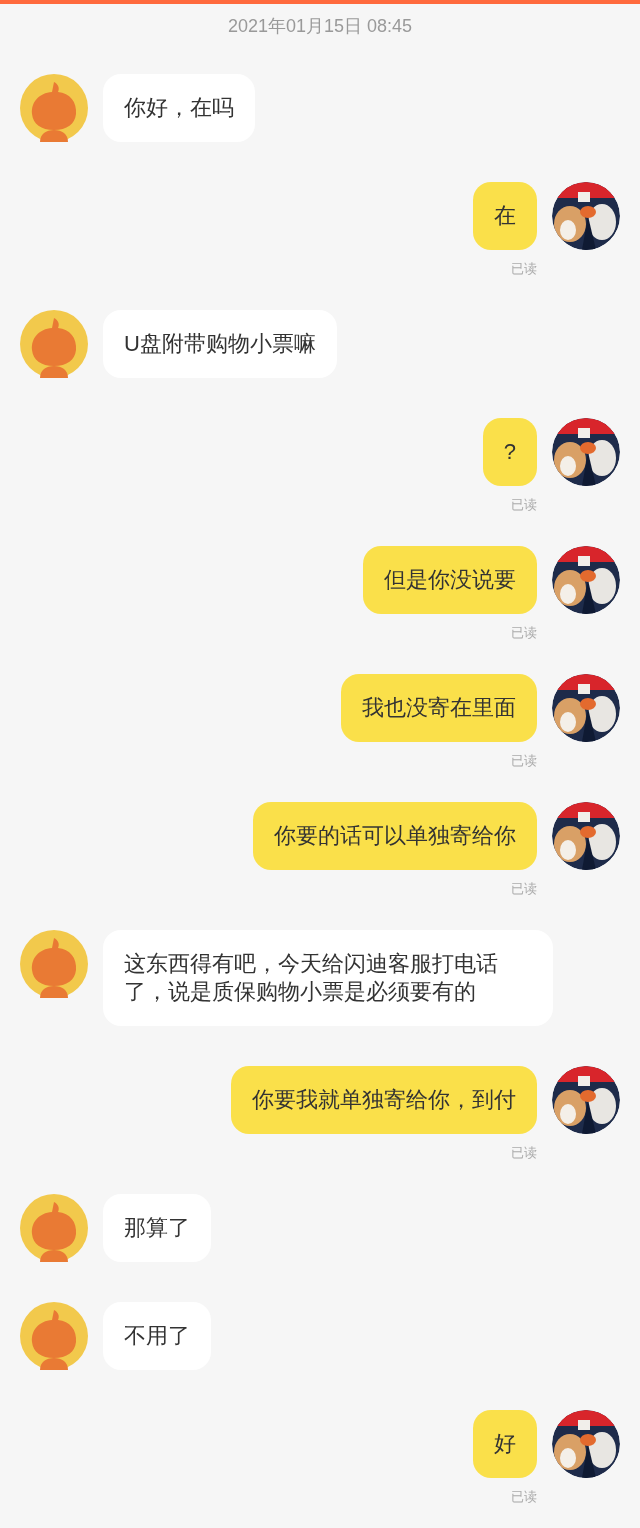 The height and width of the screenshot is (1528, 640). I want to click on message-bubble: 但是你没说要, so click(450, 580).